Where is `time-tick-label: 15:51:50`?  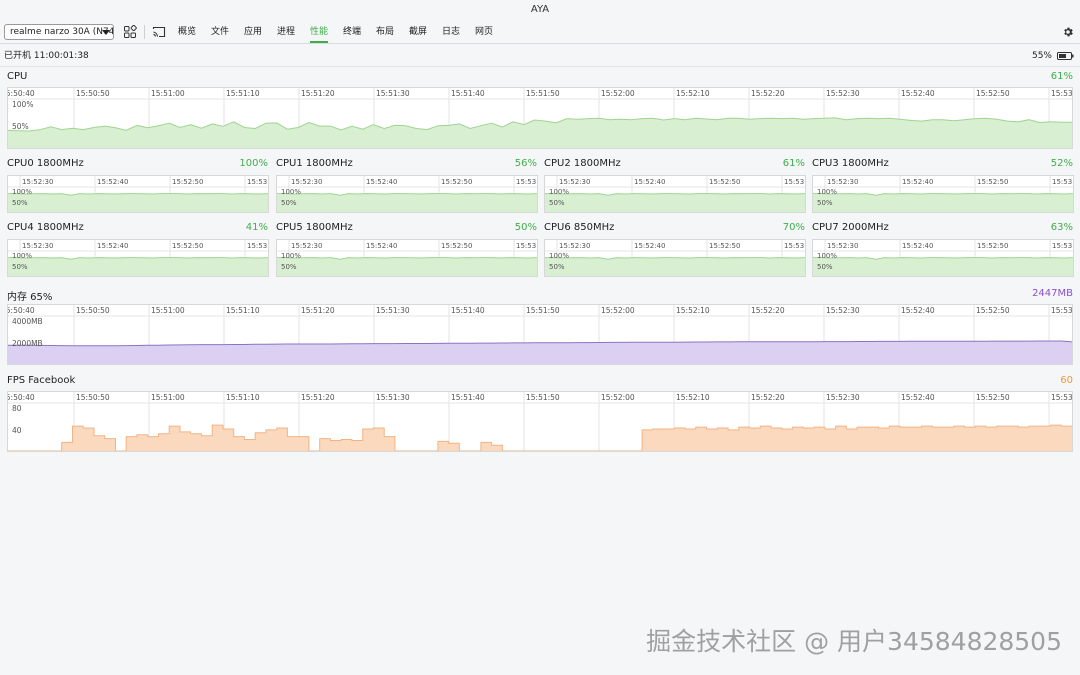
time-tick-label: 15:51:50 is located at coordinates (543, 310).